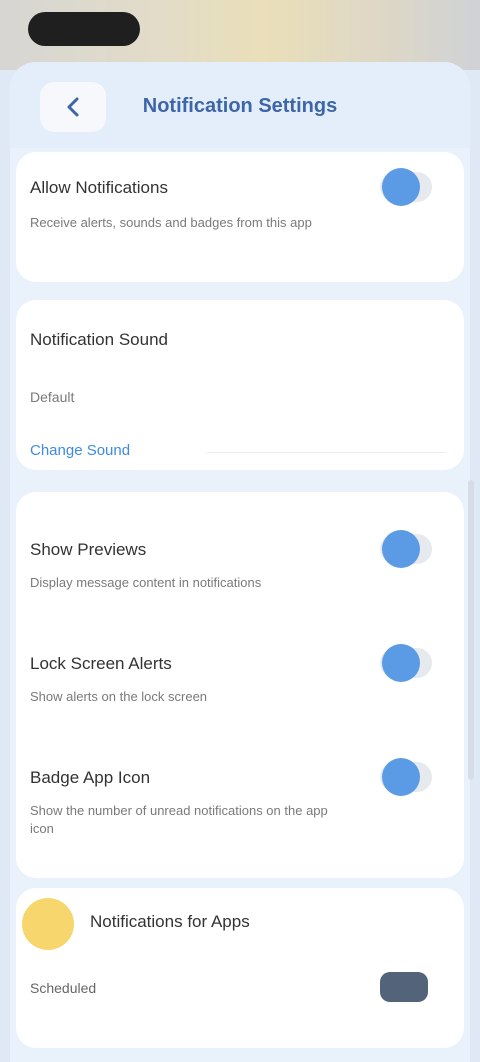 This screenshot has height=1062, width=480. I want to click on show-previews-title: Show Previews, so click(88, 549).